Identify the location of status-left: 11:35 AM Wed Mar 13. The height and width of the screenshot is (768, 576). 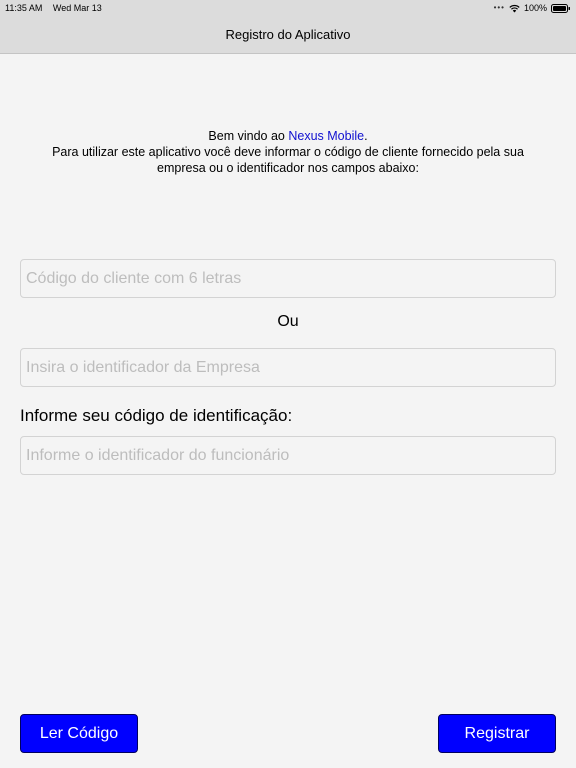
(57, 8).